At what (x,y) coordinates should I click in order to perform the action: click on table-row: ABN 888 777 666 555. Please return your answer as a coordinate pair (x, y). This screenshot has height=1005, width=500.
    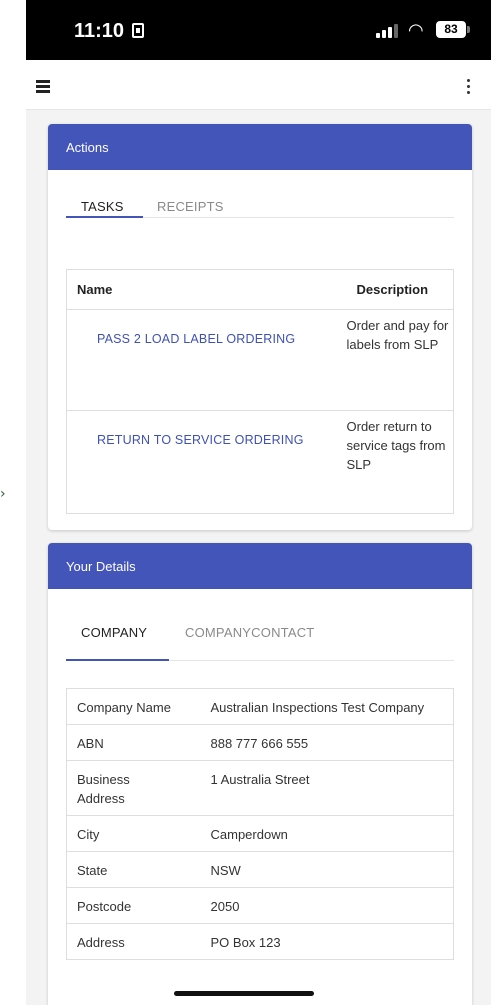
    Looking at the image, I should click on (260, 742).